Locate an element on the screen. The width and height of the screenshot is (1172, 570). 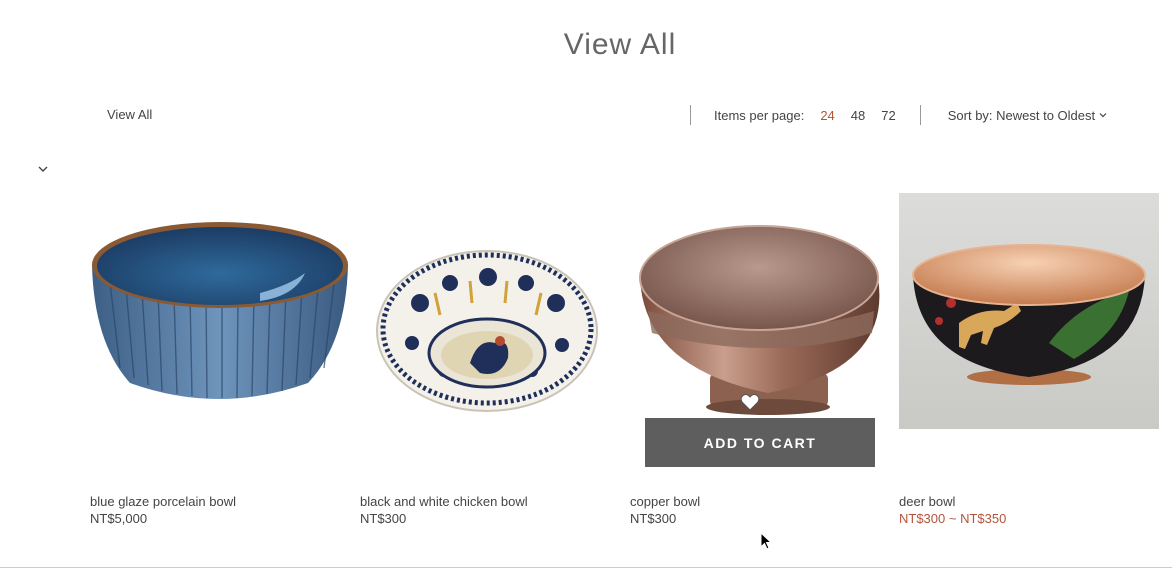
product-name: copper bowl is located at coordinates (665, 501).